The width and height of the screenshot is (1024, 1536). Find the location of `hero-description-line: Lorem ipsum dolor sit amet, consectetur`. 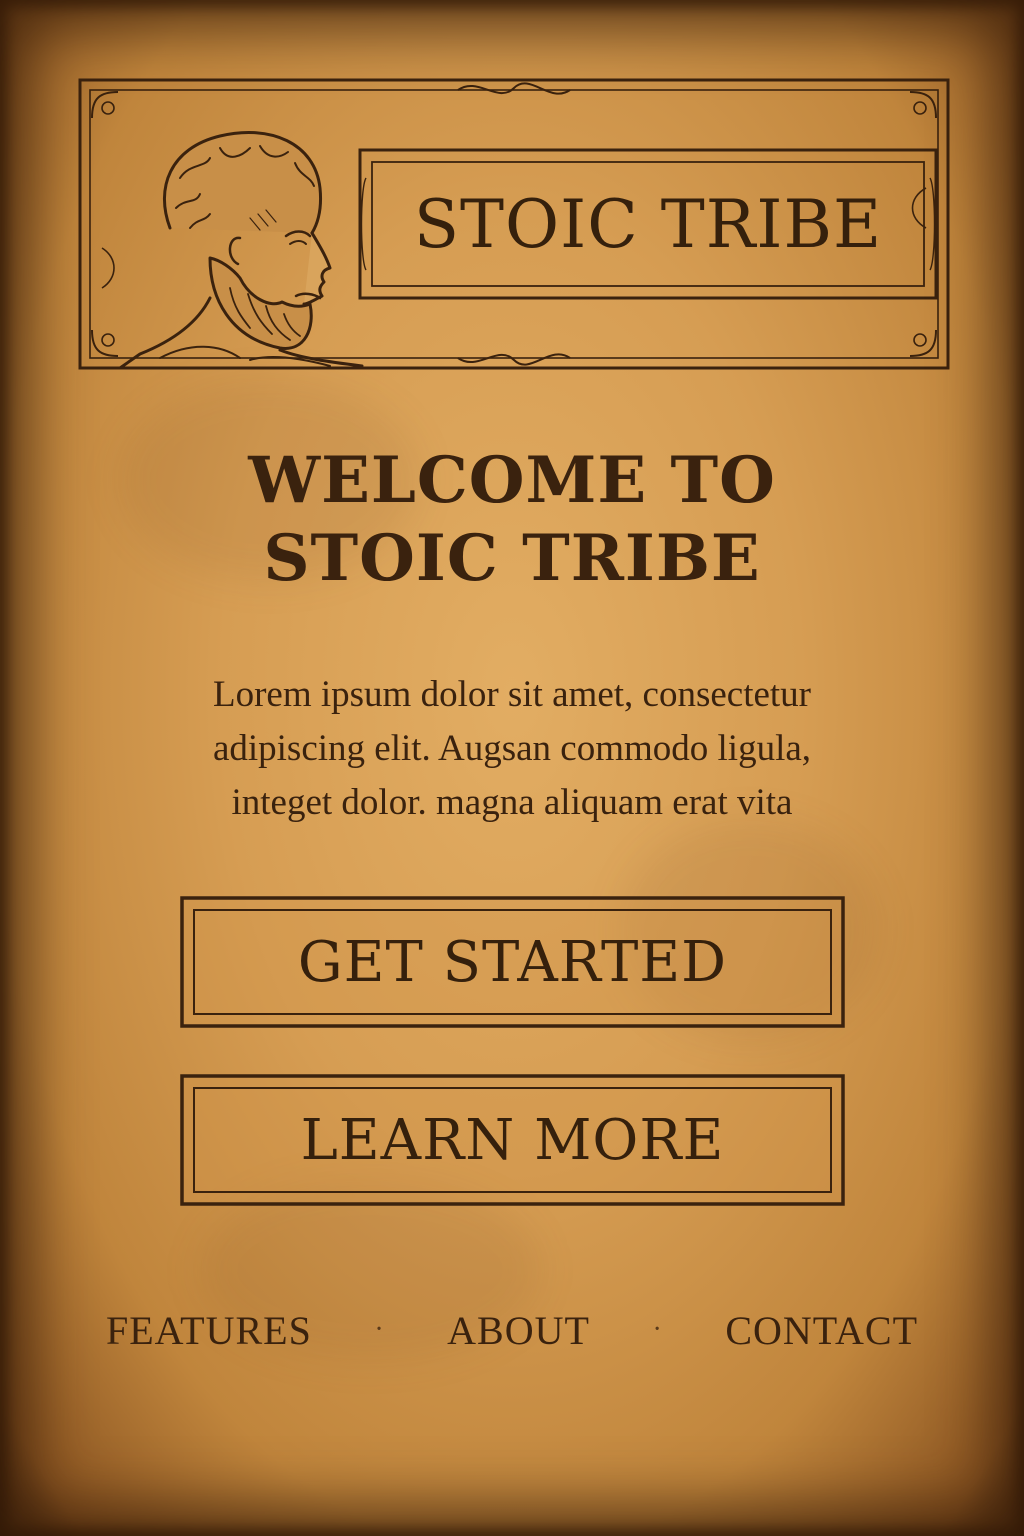

hero-description-line: Lorem ipsum dolor sit amet, consectetur is located at coordinates (512, 694).